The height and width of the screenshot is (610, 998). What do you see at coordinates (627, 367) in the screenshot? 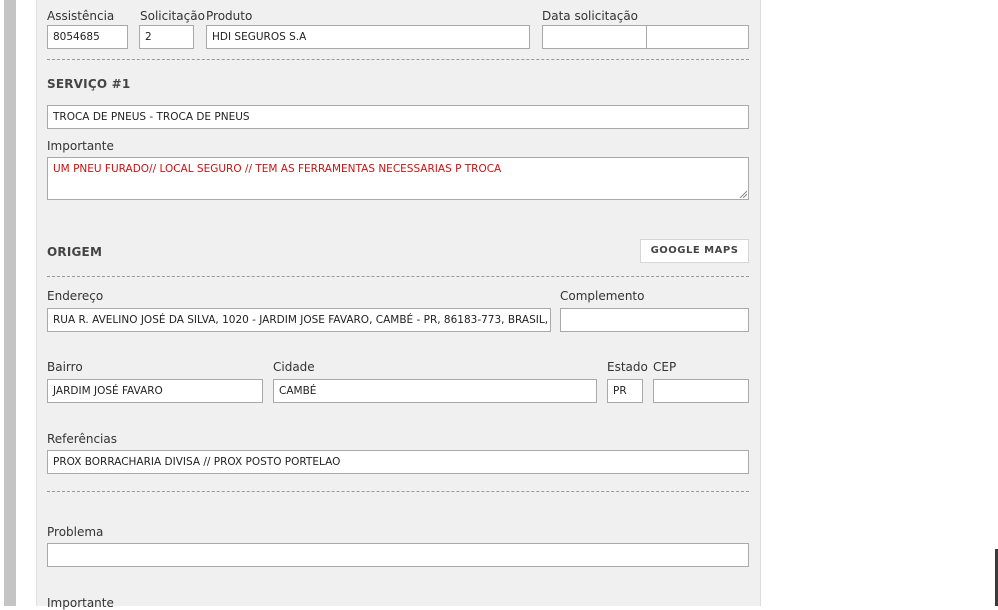
I see `estado-label: Estado` at bounding box center [627, 367].